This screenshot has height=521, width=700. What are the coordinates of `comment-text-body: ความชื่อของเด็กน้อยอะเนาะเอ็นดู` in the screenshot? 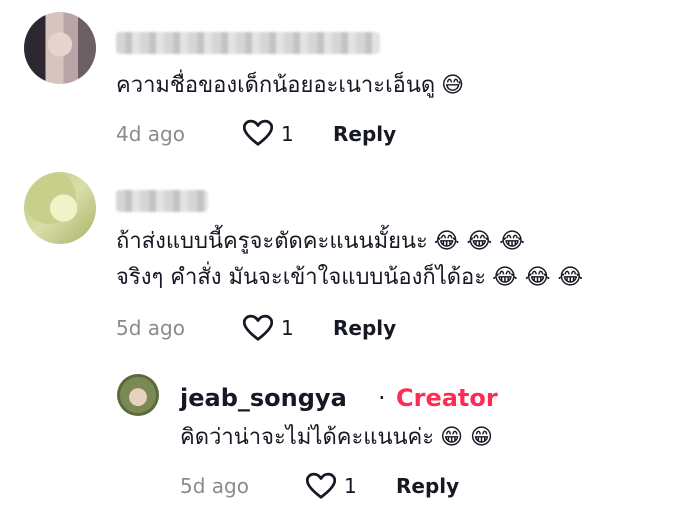 It's located at (276, 85).